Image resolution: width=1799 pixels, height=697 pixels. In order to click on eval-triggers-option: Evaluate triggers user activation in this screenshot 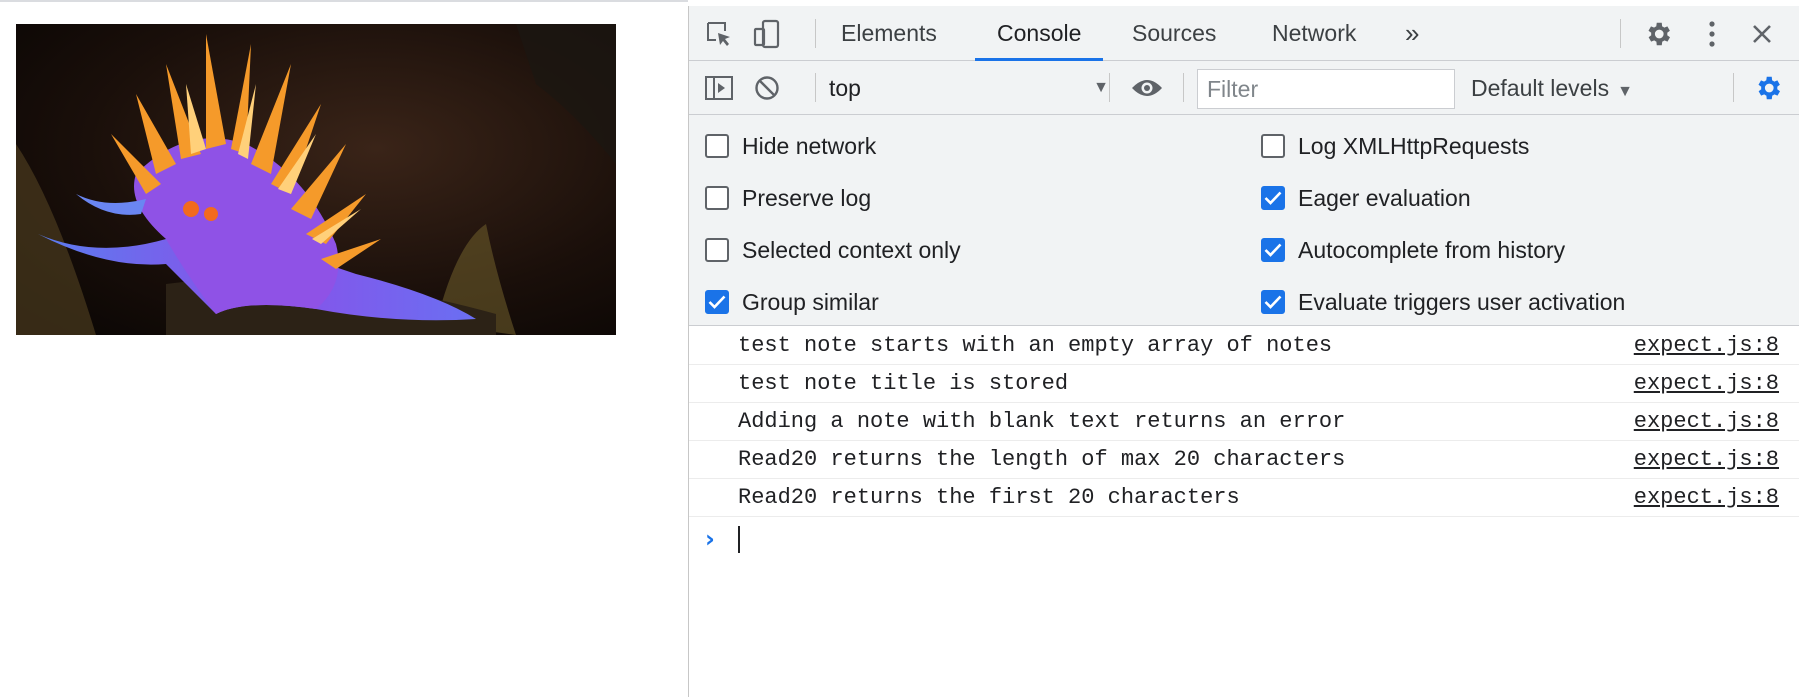, I will do `click(1443, 302)`.